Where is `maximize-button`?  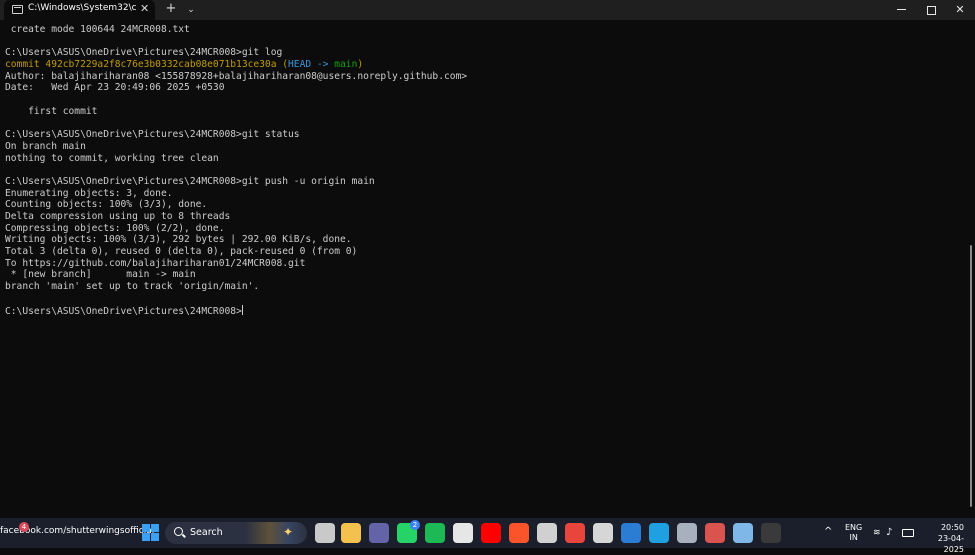 maximize-button is located at coordinates (931, 10).